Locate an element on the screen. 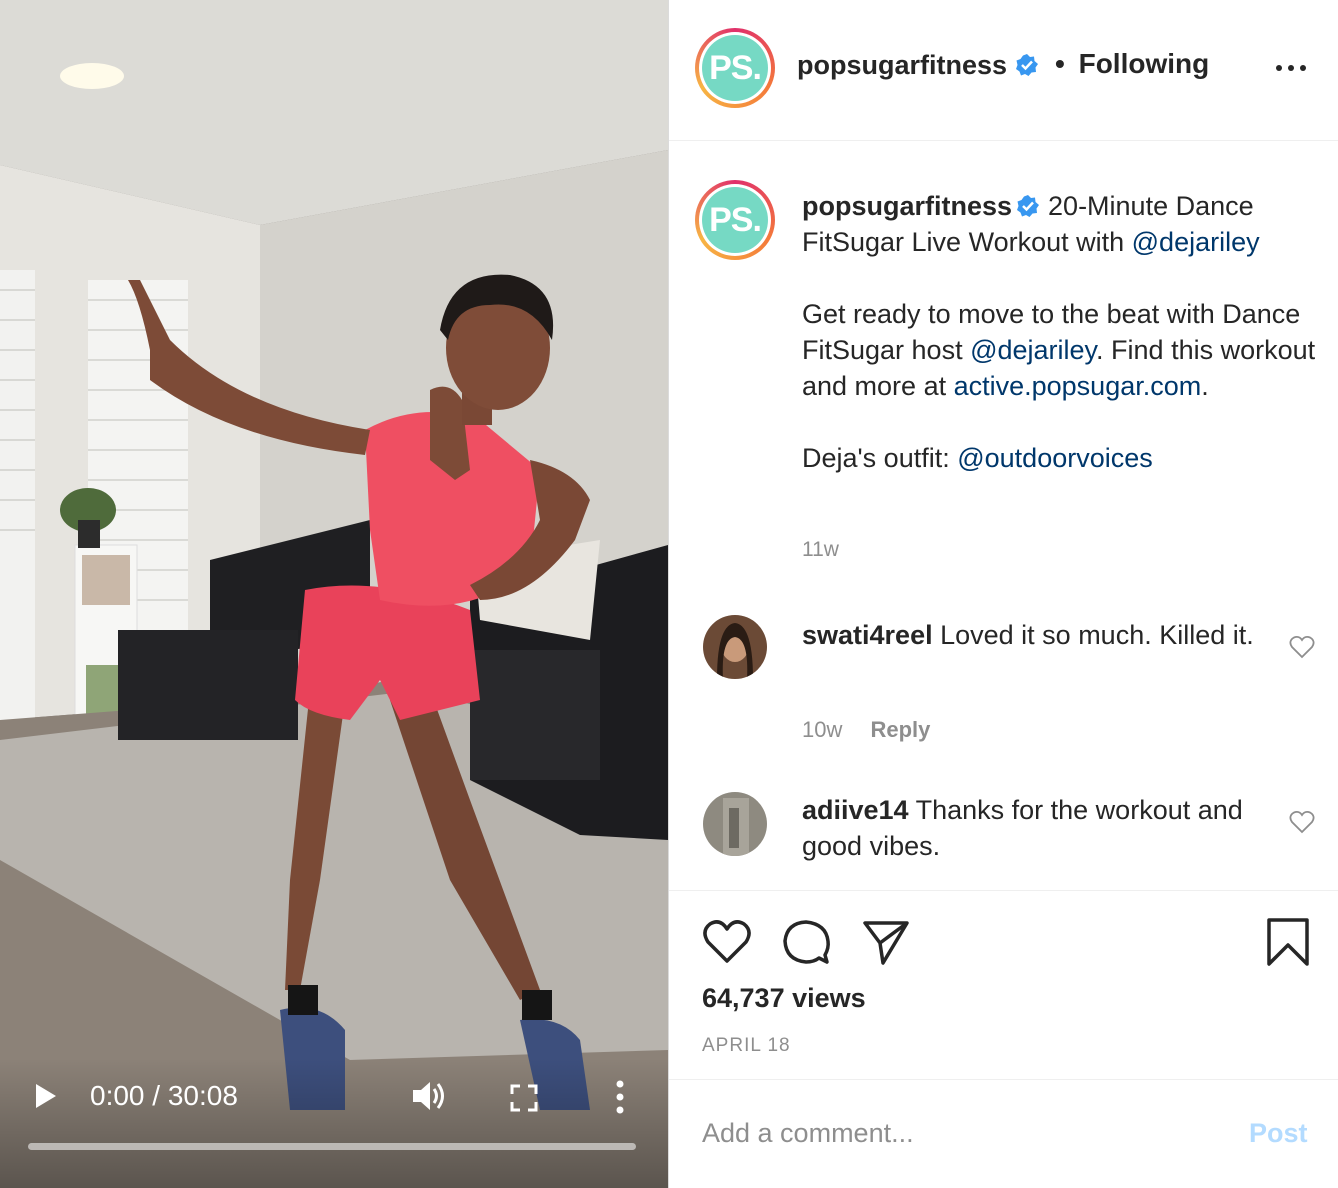 The width and height of the screenshot is (1338, 1188). caption-username: popsugarfitness is located at coordinates (907, 206).